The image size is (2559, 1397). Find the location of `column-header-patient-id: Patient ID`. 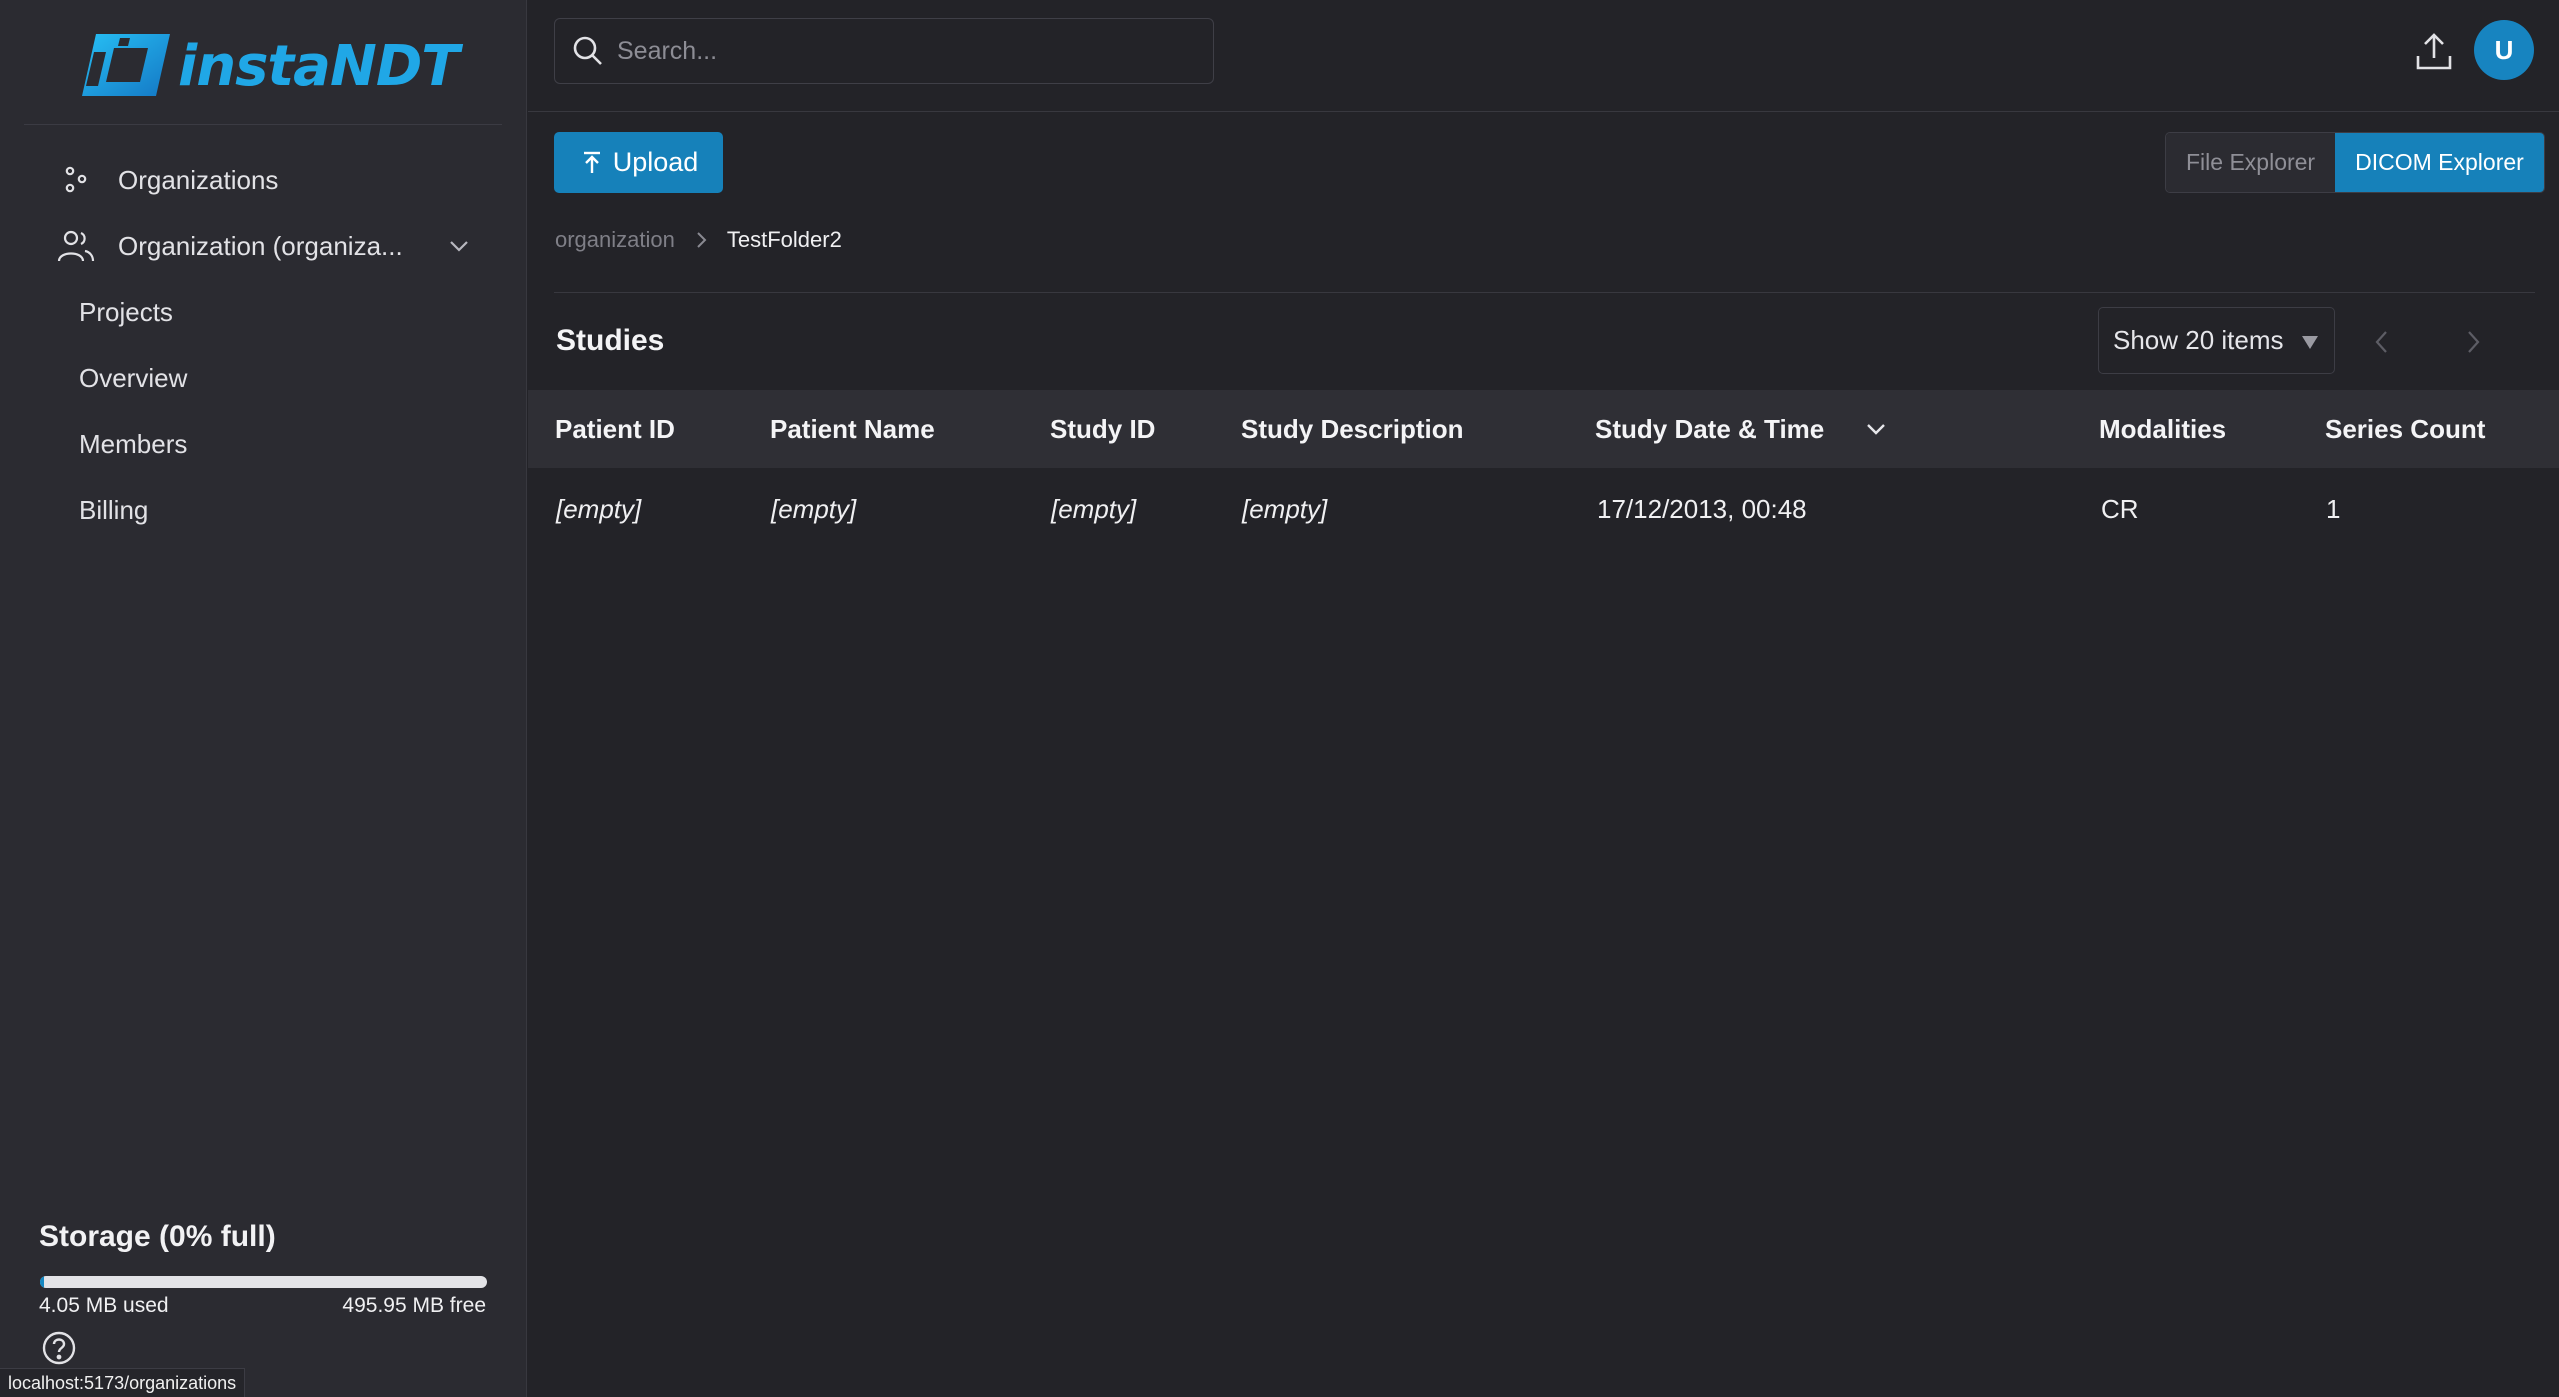

column-header-patient-id: Patient ID is located at coordinates (615, 429).